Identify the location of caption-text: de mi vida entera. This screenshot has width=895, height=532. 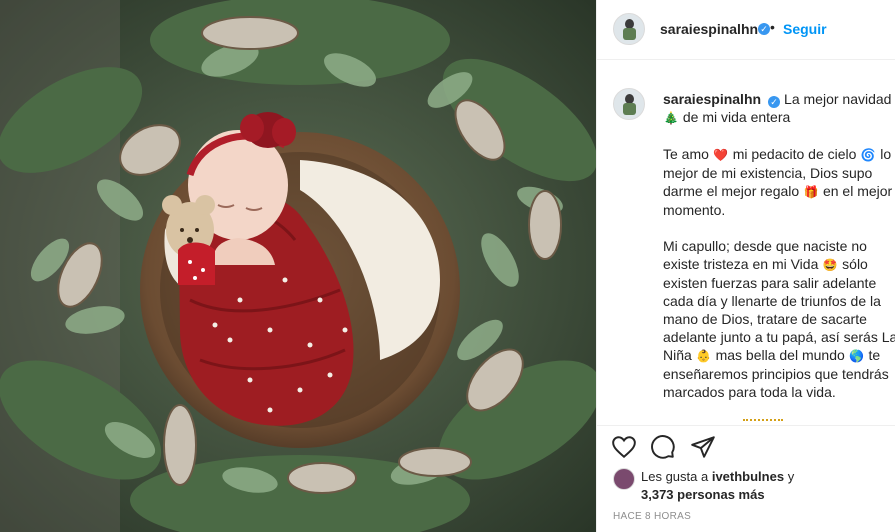
(735, 117).